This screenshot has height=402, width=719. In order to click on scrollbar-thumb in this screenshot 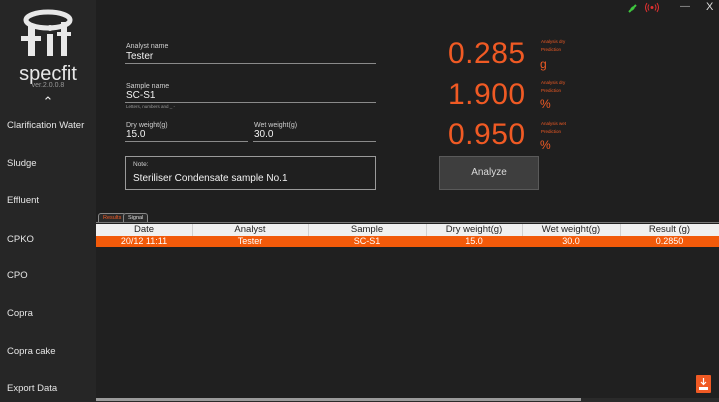, I will do `click(338, 399)`.